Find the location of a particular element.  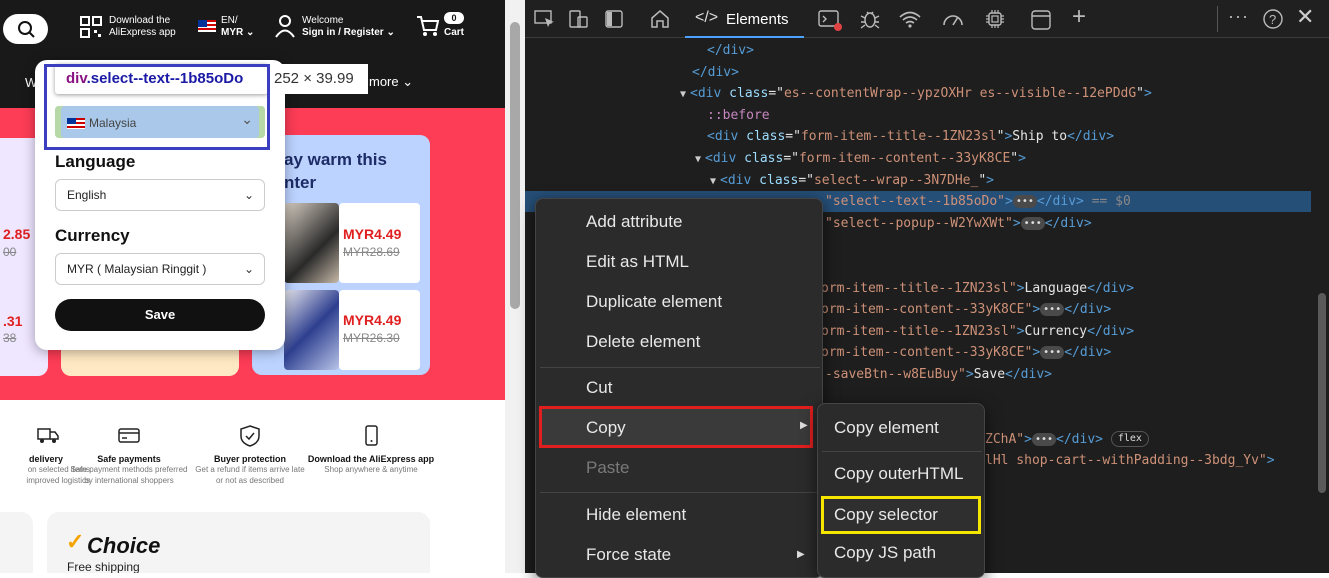

chevron-down-icon: ⌄ is located at coordinates (390, 32).